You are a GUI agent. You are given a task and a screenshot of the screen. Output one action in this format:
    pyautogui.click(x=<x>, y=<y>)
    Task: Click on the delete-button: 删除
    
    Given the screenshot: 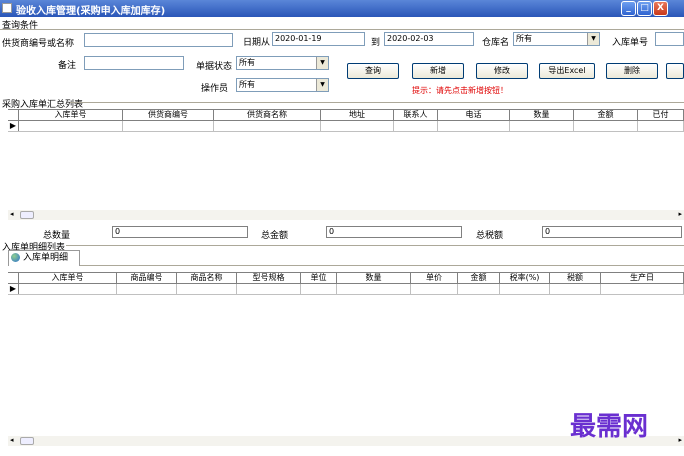 What is the action you would take?
    pyautogui.click(x=632, y=71)
    